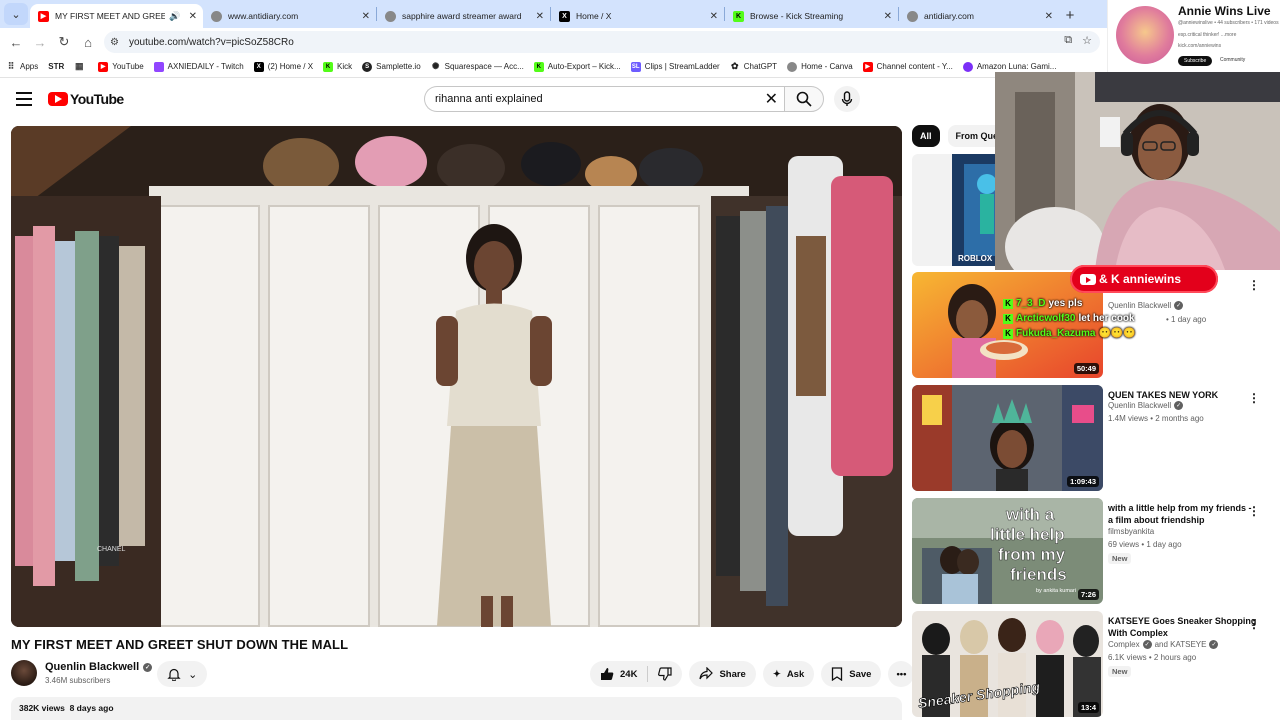  I want to click on clear-search-icon: ✕, so click(771, 99).